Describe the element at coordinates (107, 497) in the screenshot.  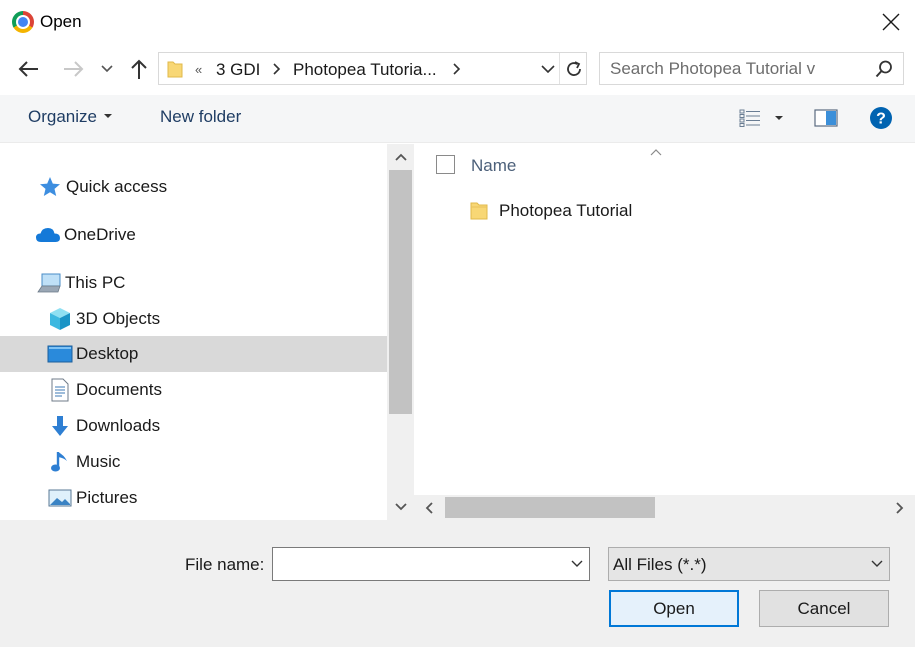
I see `sidebar-item-label: Pictures` at that location.